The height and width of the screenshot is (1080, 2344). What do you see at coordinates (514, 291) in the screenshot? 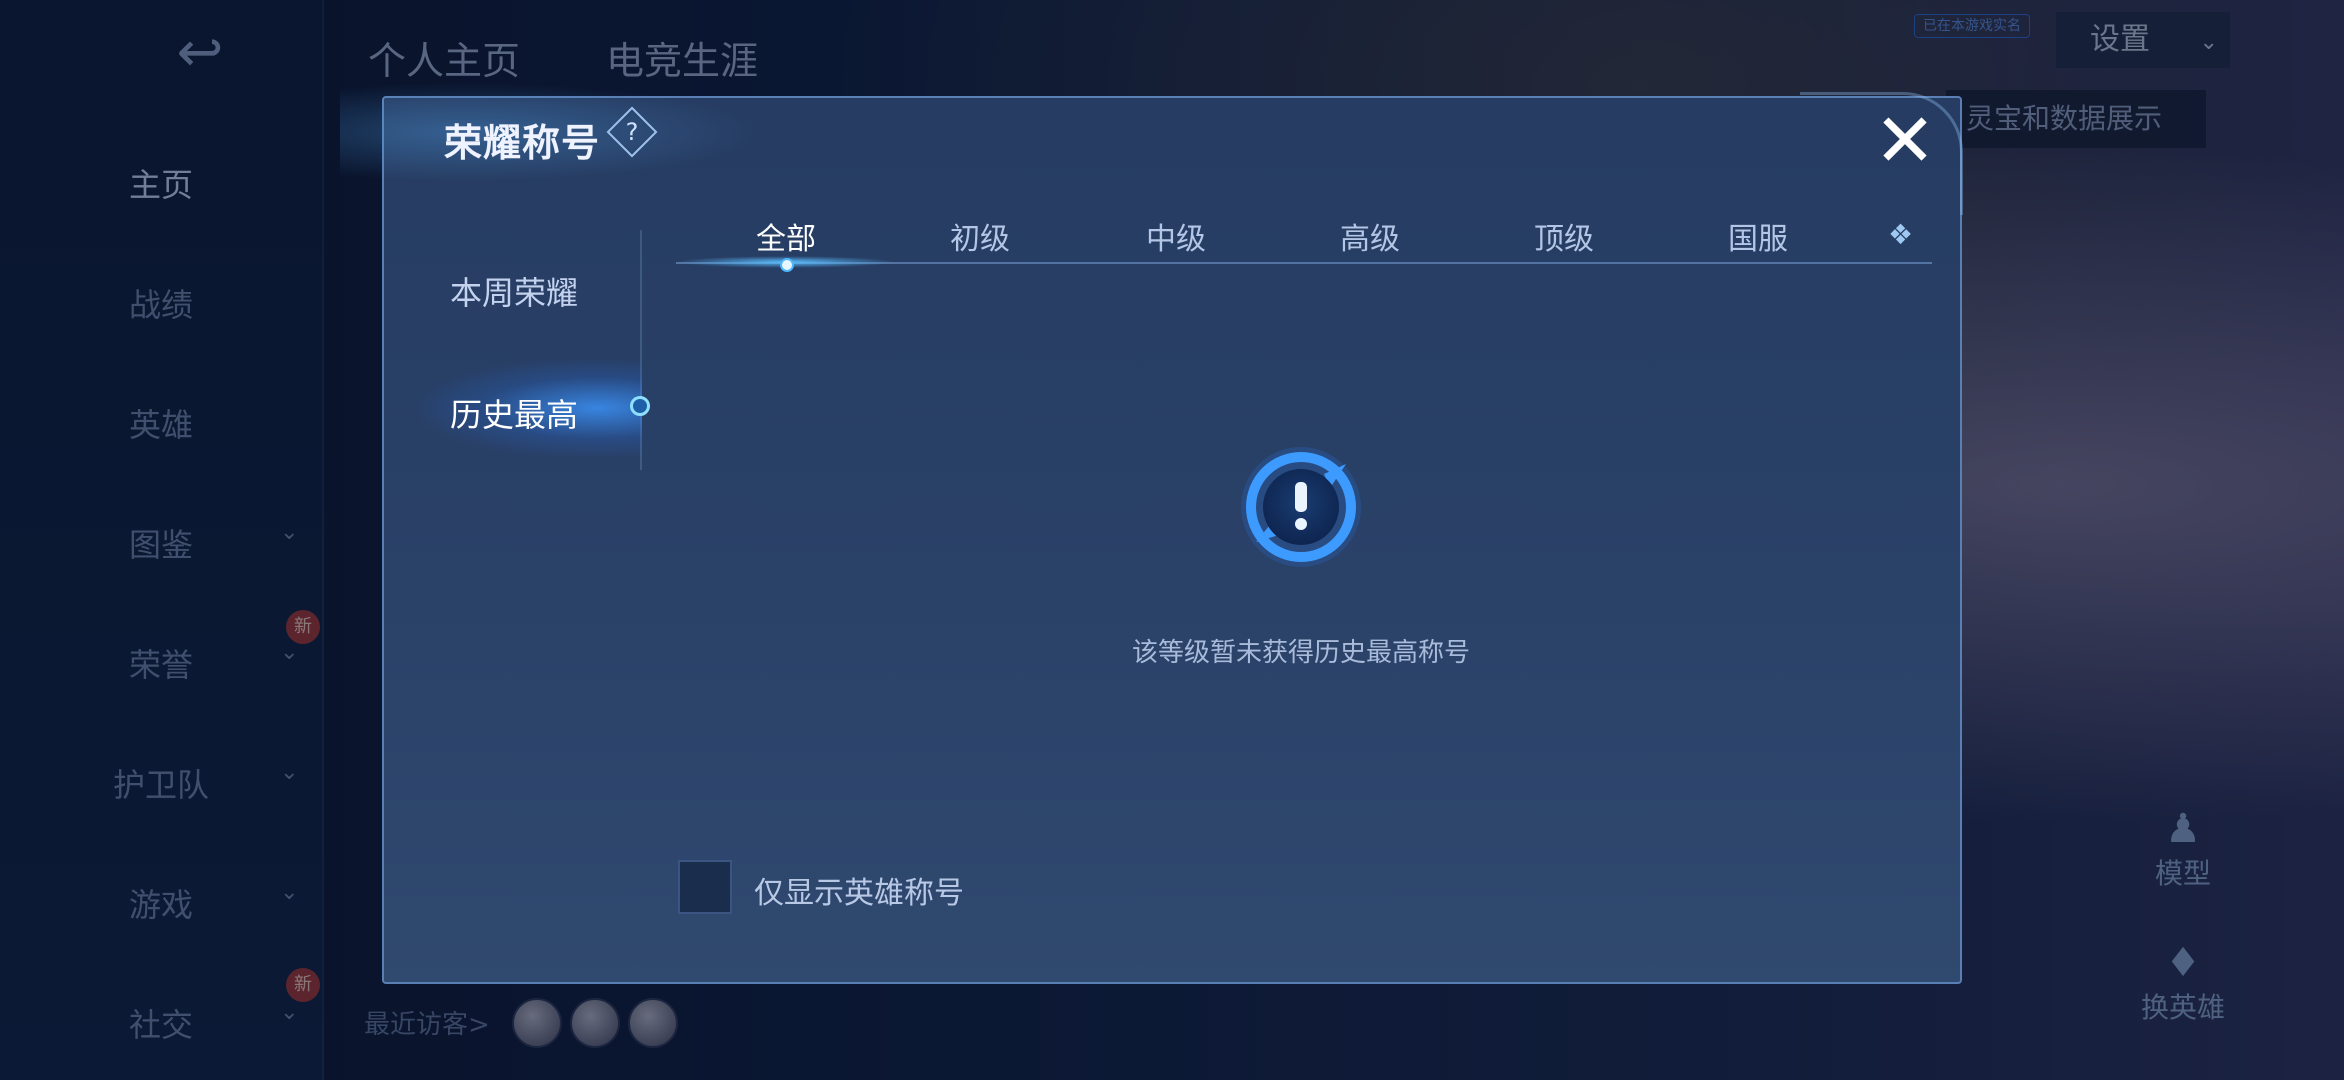
I see `section-weekly-honor: 本周荣耀` at bounding box center [514, 291].